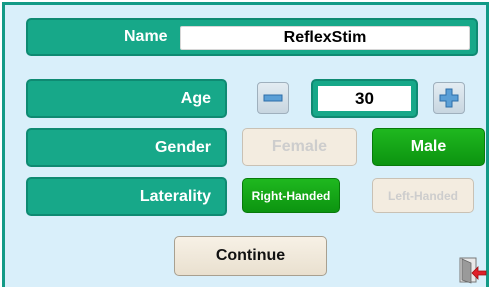  Describe the element at coordinates (325, 38) in the screenshot. I see `name-input: ReflexStim` at that location.